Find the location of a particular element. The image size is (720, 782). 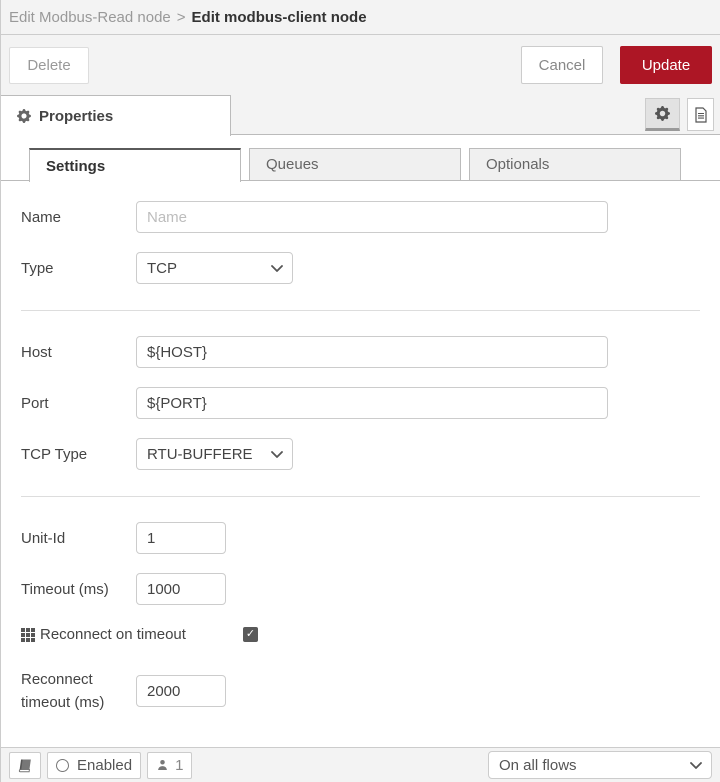

unit-id-input is located at coordinates (181, 538).